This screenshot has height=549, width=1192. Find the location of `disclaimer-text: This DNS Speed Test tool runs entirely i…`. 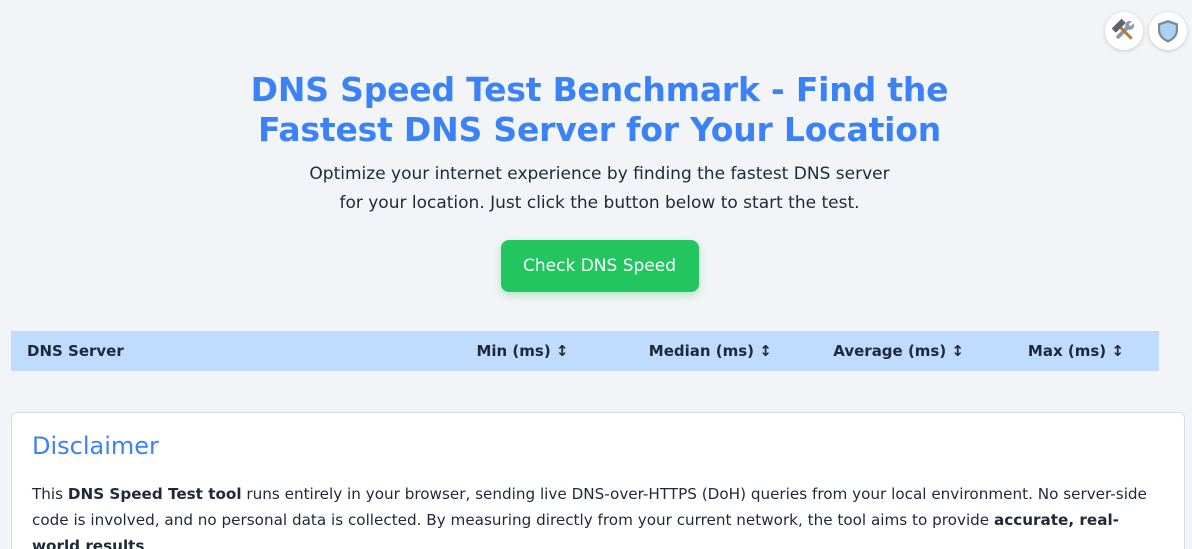

disclaimer-text: This DNS Speed Test tool runs entirely i… is located at coordinates (598, 515).